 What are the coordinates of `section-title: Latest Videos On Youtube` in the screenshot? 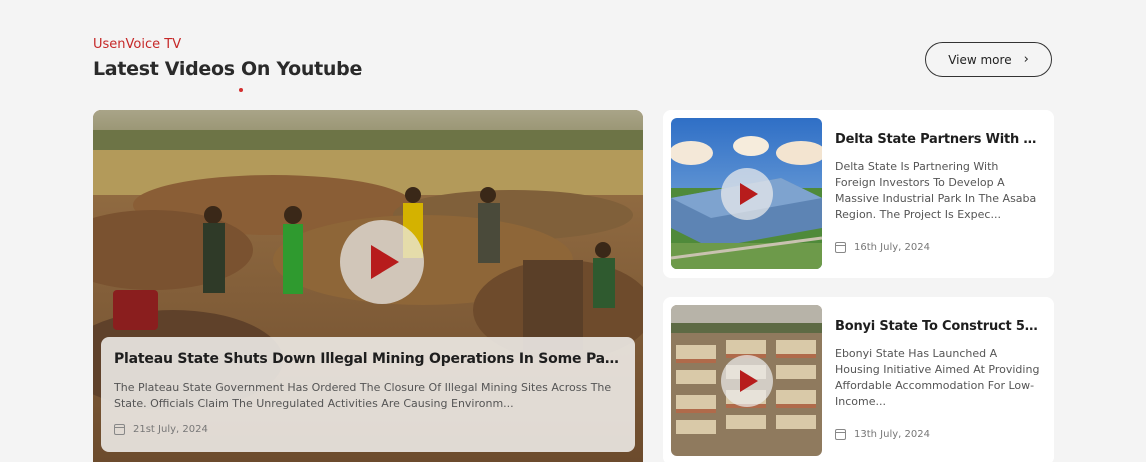 It's located at (228, 69).